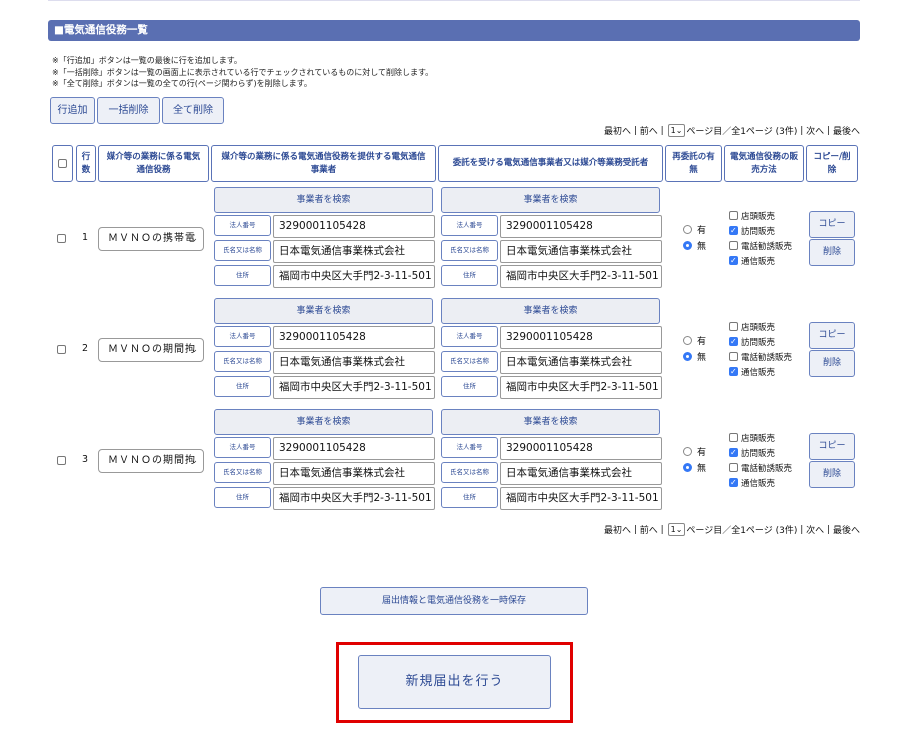  I want to click on delete-all-button: 全て削除, so click(193, 110).